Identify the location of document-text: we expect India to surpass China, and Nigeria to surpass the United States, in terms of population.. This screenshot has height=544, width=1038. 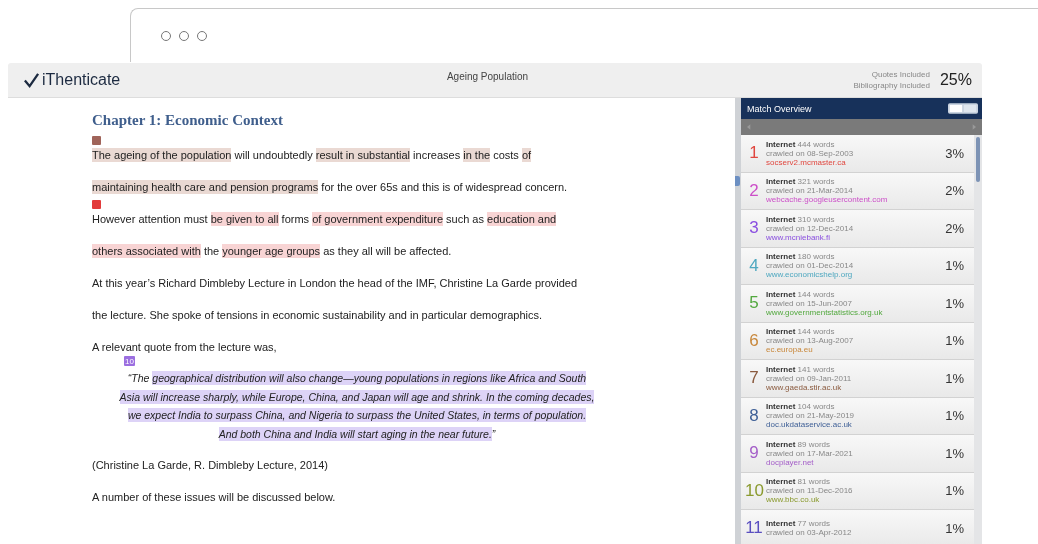
(357, 415).